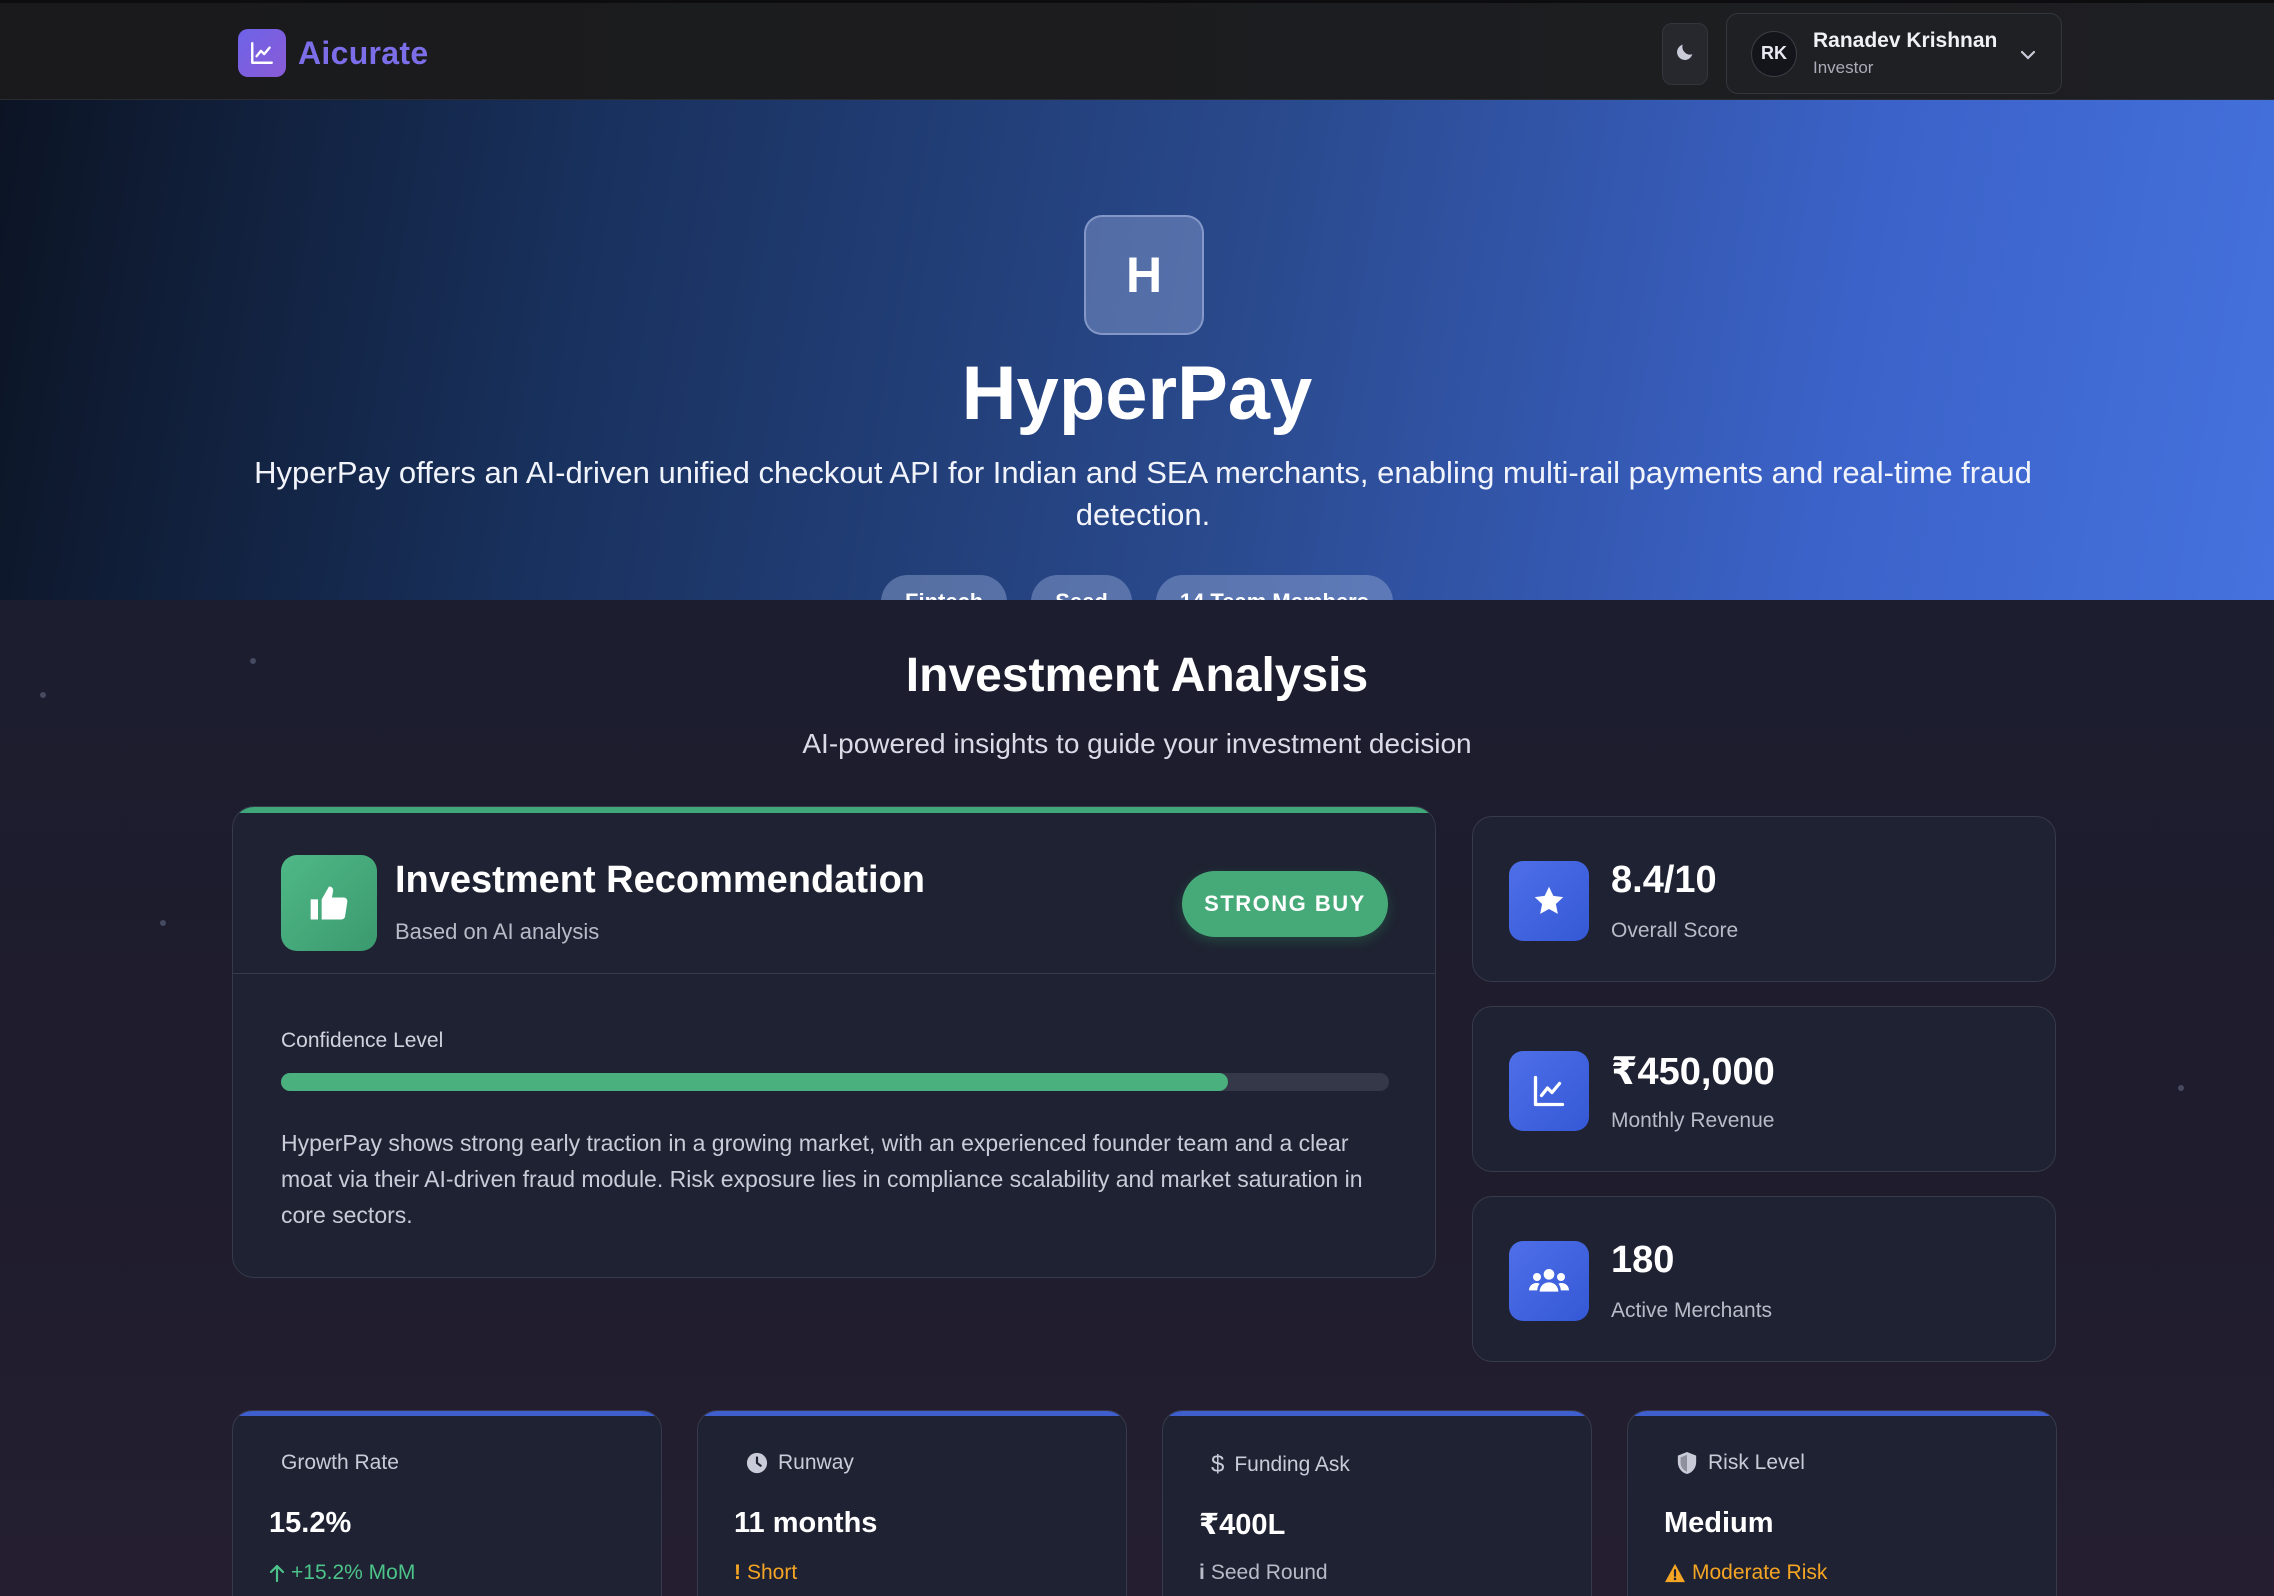 This screenshot has height=1596, width=2274. What do you see at coordinates (340, 1462) in the screenshot?
I see `metric-label: Growth Rate` at bounding box center [340, 1462].